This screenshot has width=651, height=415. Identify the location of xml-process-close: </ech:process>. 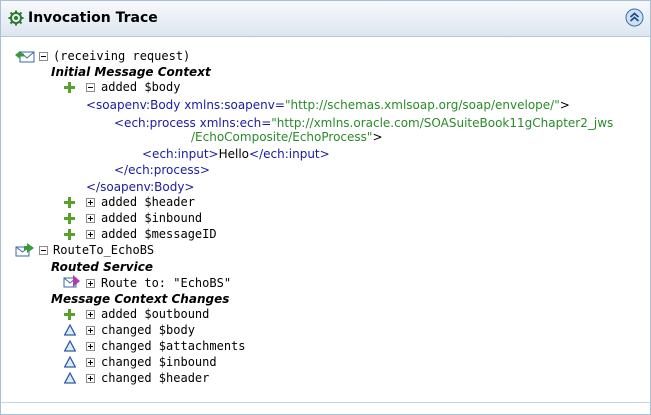
(162, 170).